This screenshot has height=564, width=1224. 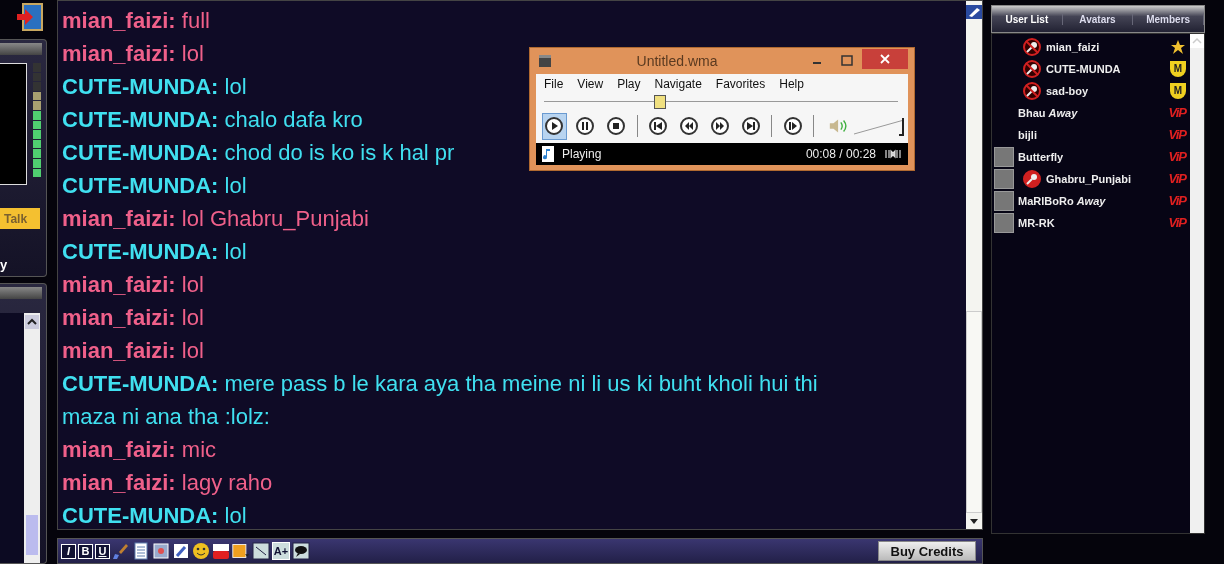 I want to click on playback-status: Playing, so click(x=582, y=154).